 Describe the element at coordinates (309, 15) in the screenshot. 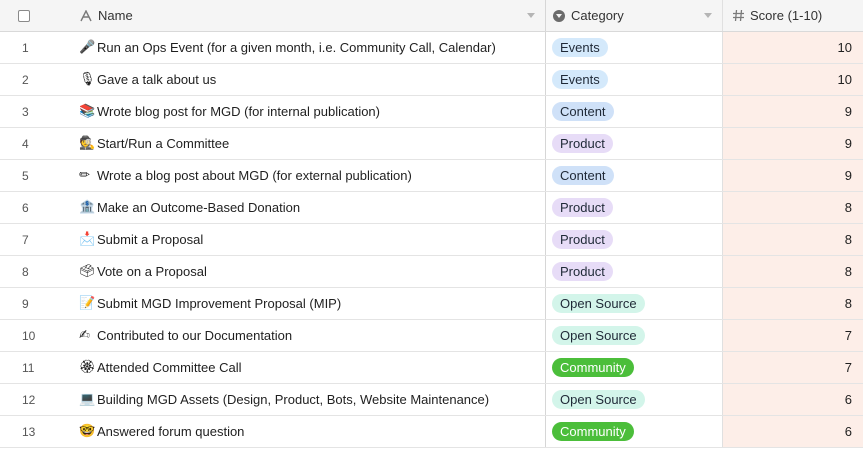

I see `column-header-name: Name` at that location.